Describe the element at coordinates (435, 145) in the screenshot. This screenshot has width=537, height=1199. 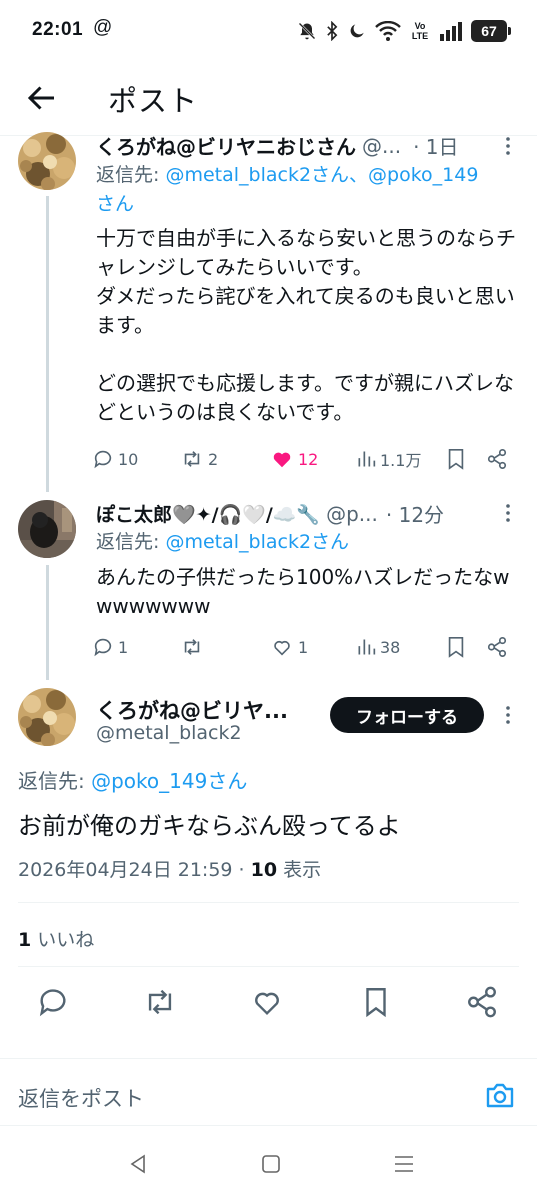
I see `post-time: · 1日` at that location.